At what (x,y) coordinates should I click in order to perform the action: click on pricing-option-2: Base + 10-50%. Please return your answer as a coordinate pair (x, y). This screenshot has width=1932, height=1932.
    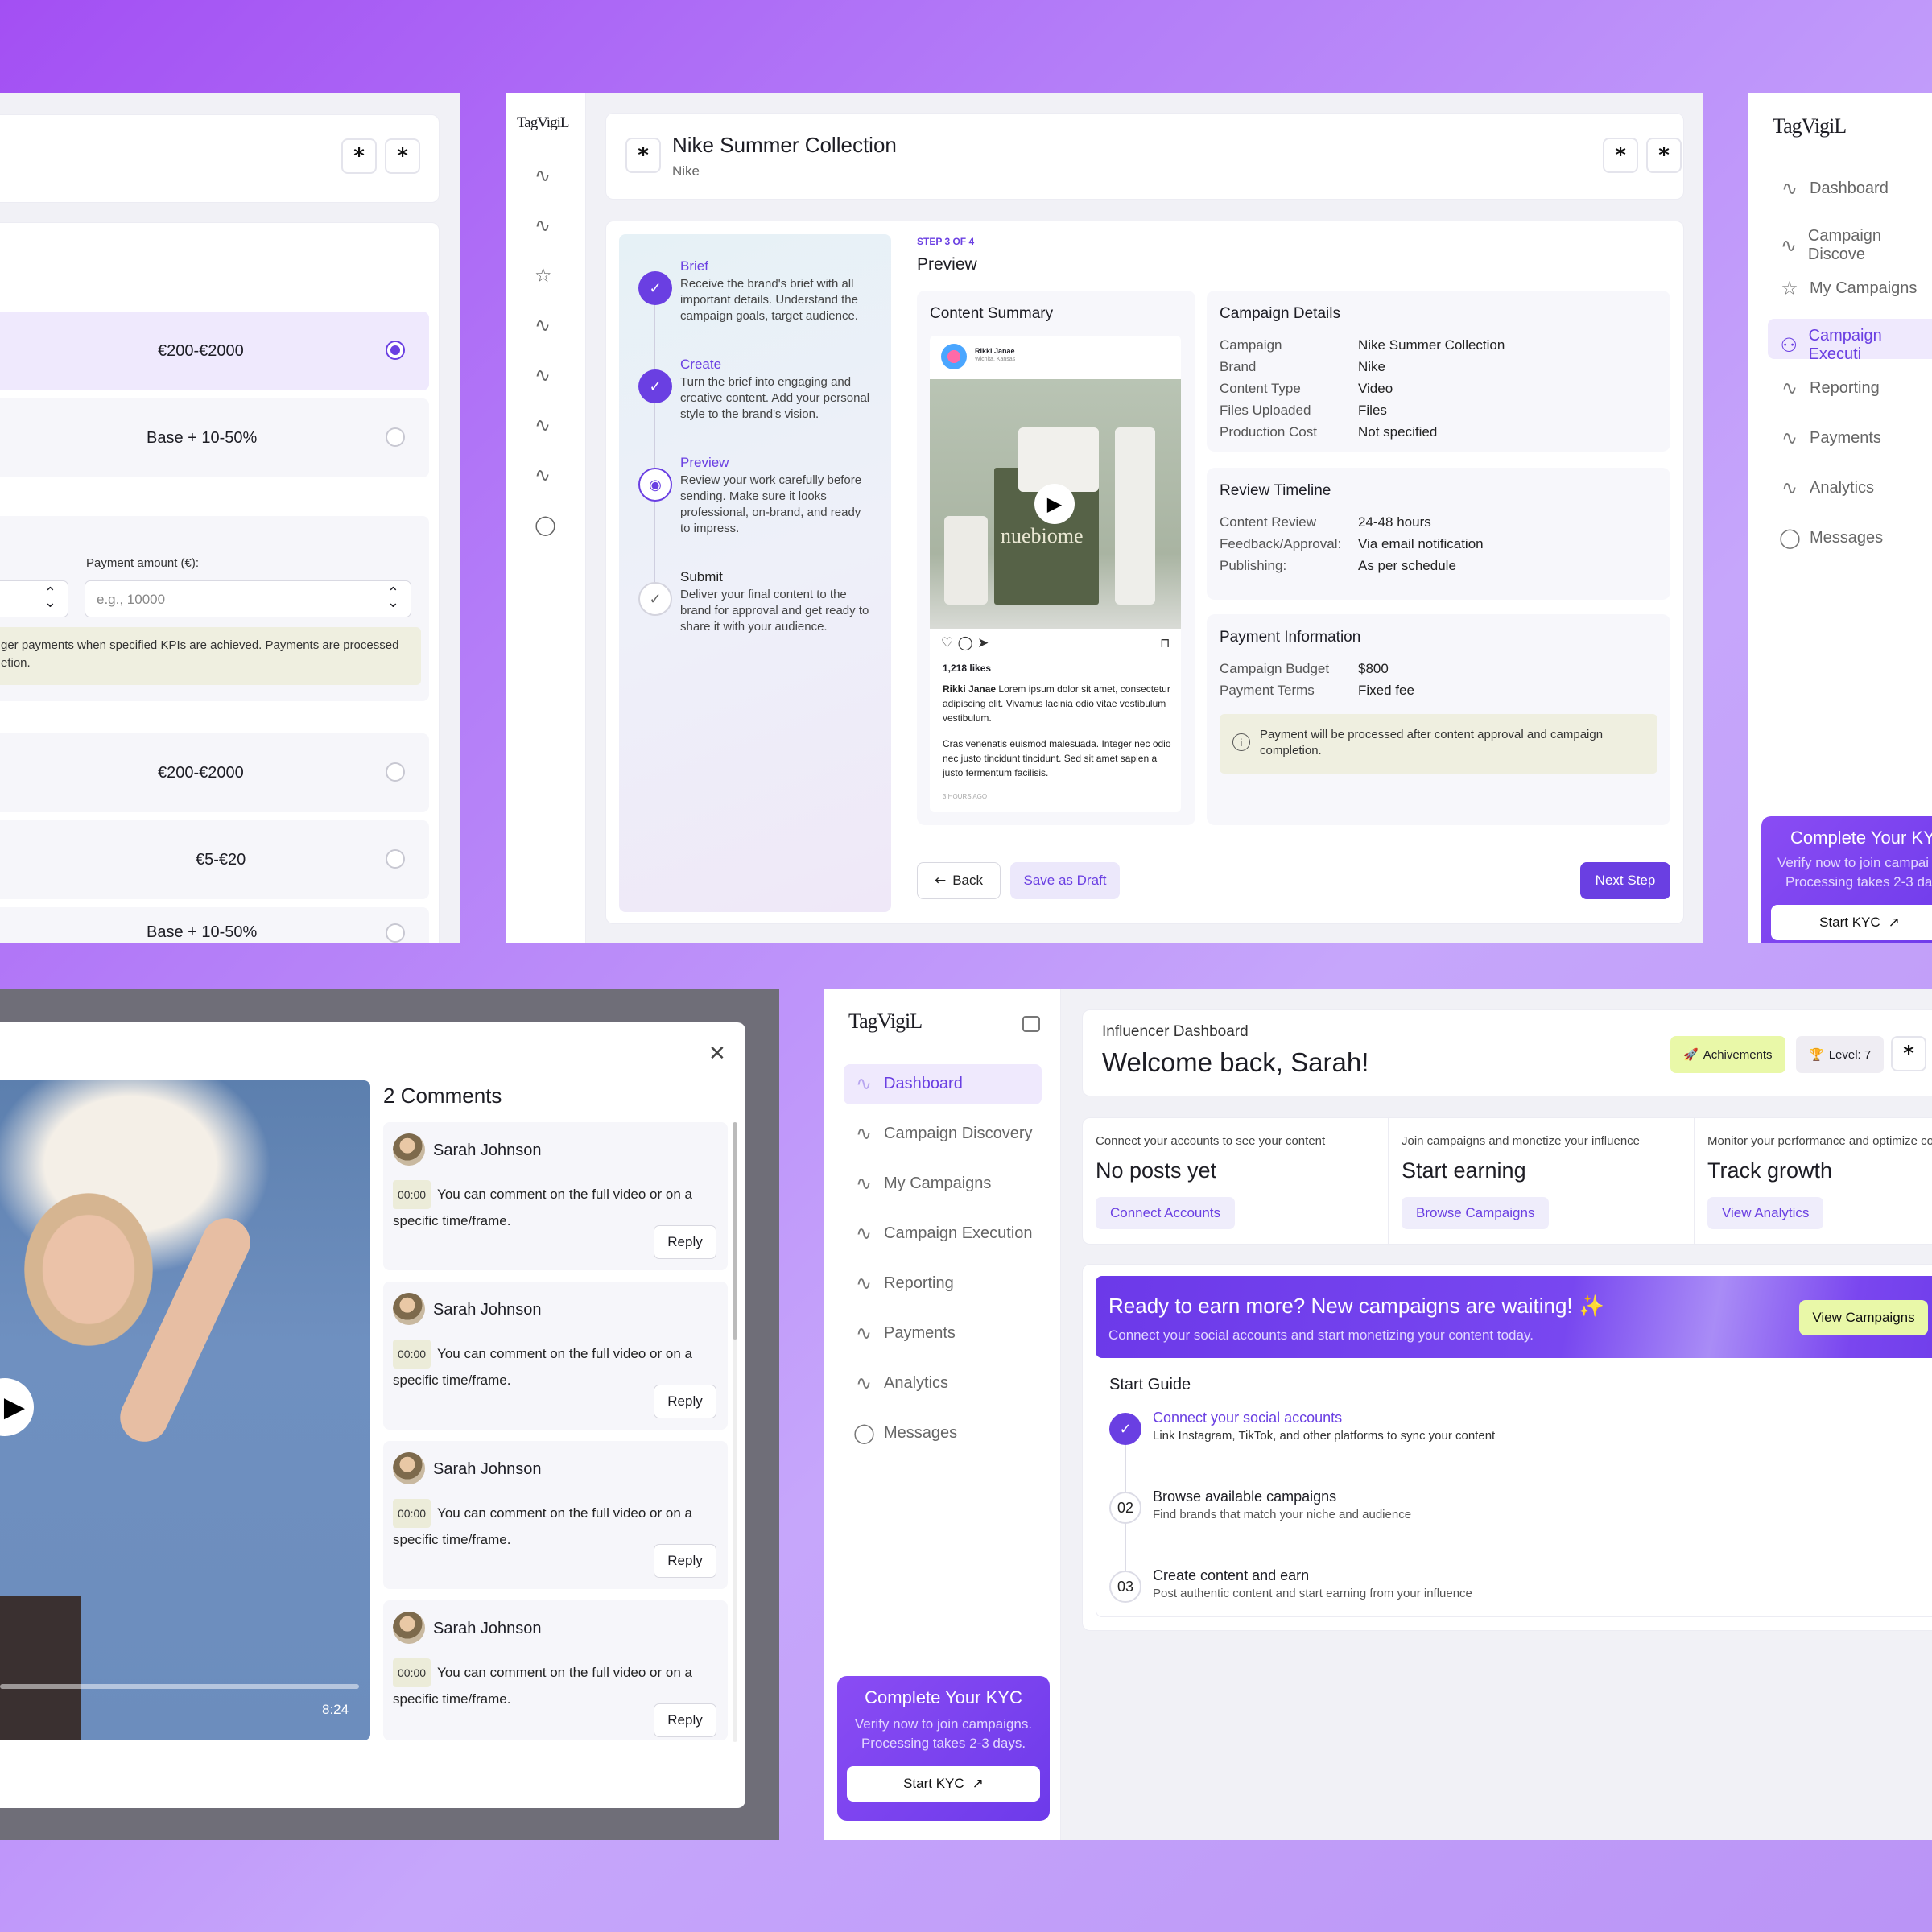
    Looking at the image, I should click on (214, 437).